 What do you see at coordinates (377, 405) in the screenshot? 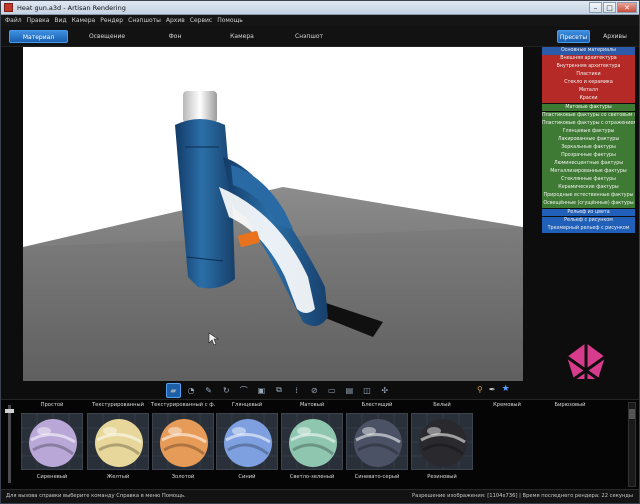
I see `swatch-category-label: Блестящий` at bounding box center [377, 405].